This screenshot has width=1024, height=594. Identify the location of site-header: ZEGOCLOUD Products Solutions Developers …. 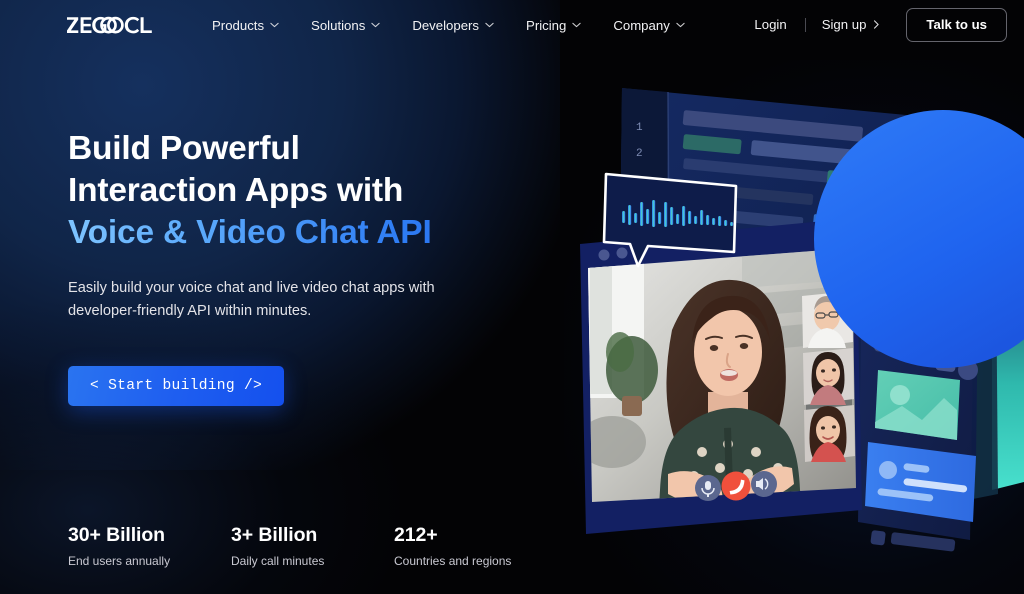
(512, 25).